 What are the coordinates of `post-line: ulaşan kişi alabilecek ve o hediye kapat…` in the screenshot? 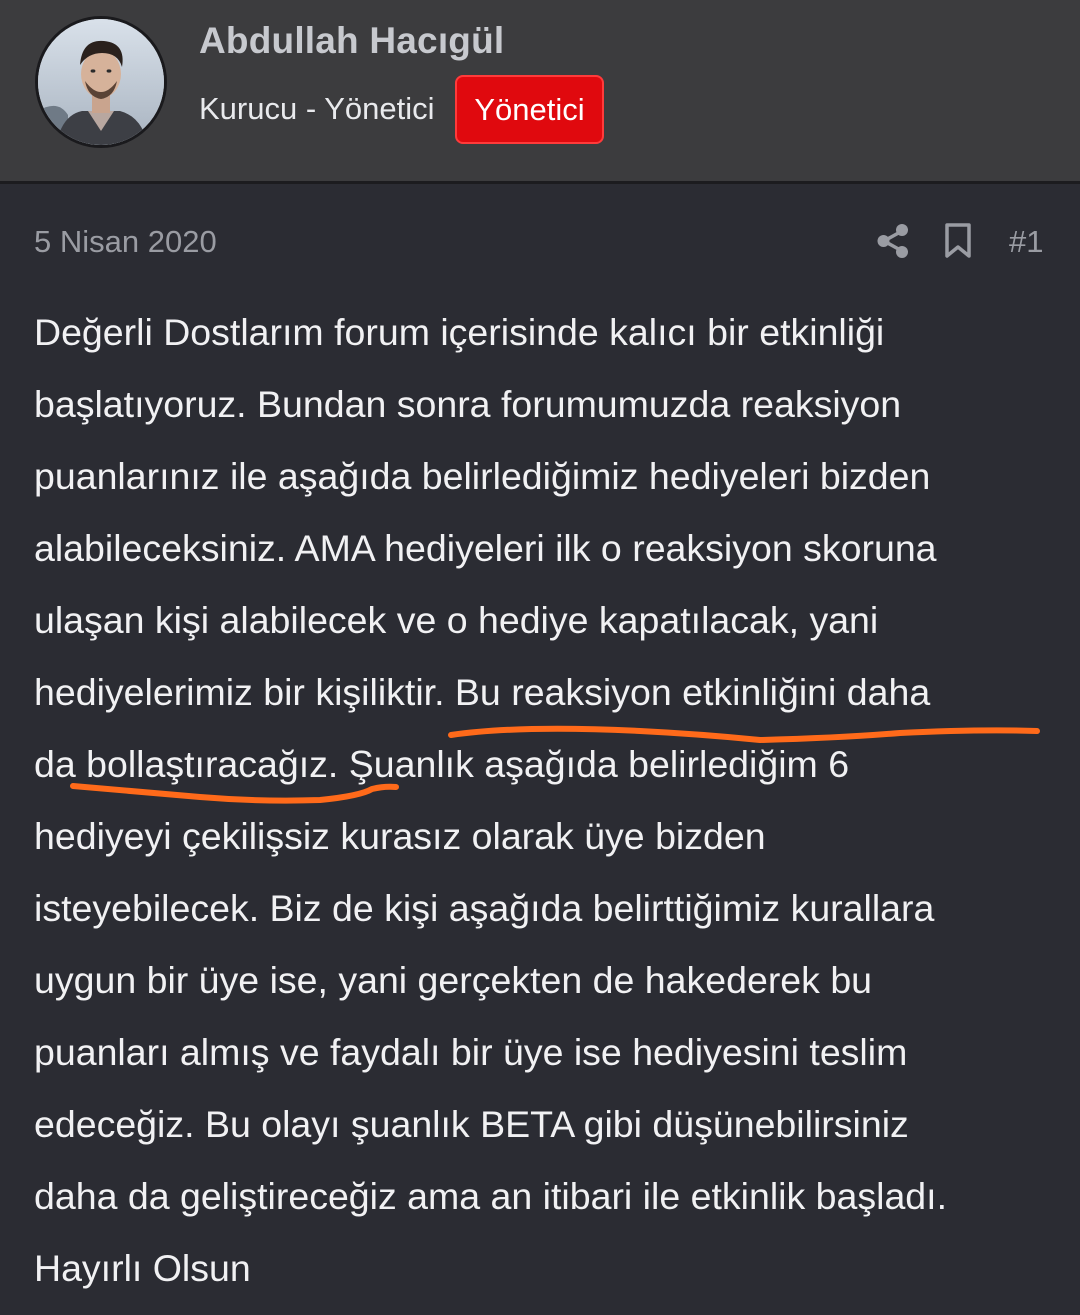 It's located at (456, 620).